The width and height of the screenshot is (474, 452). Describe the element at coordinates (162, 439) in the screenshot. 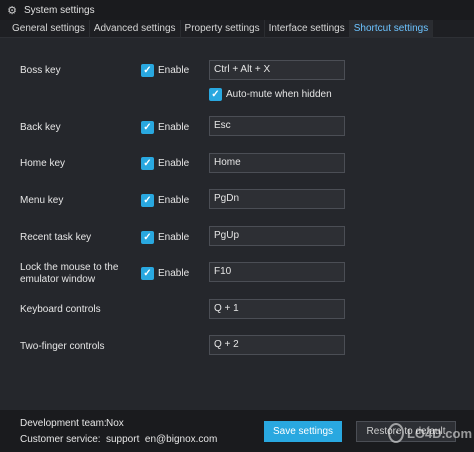

I see `customer-service-value: support en@bignox.com` at that location.